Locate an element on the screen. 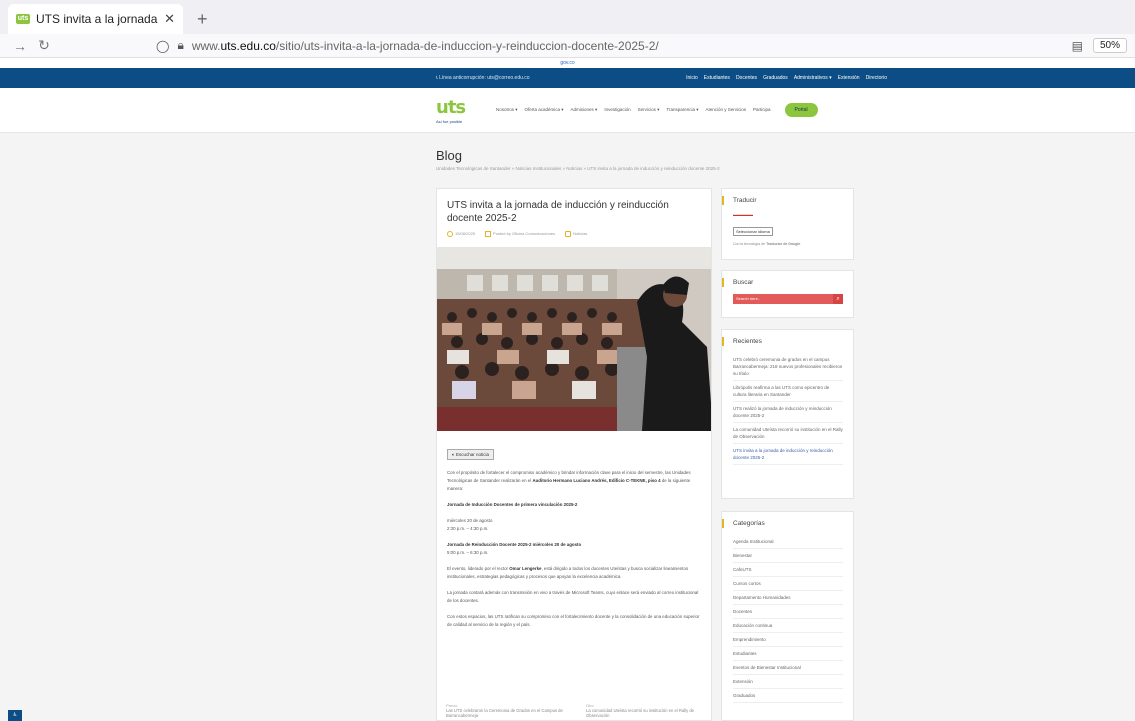  language-select: Seleccionar idioma is located at coordinates (753, 231).